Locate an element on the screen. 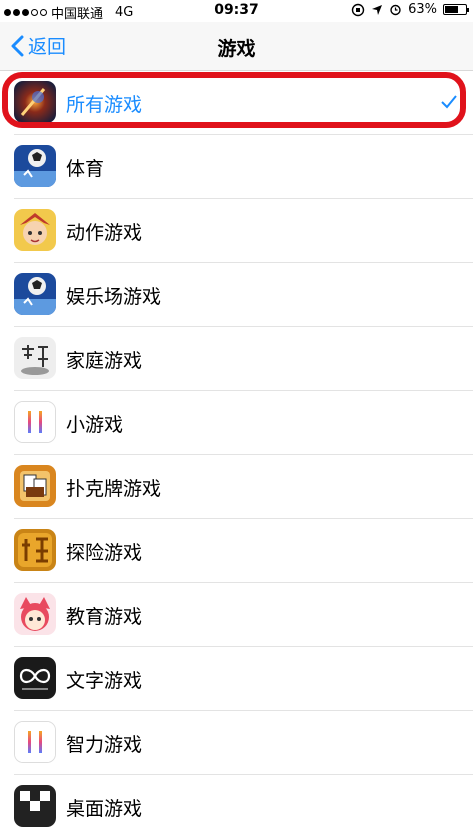  board-games-icon is located at coordinates (35, 806).